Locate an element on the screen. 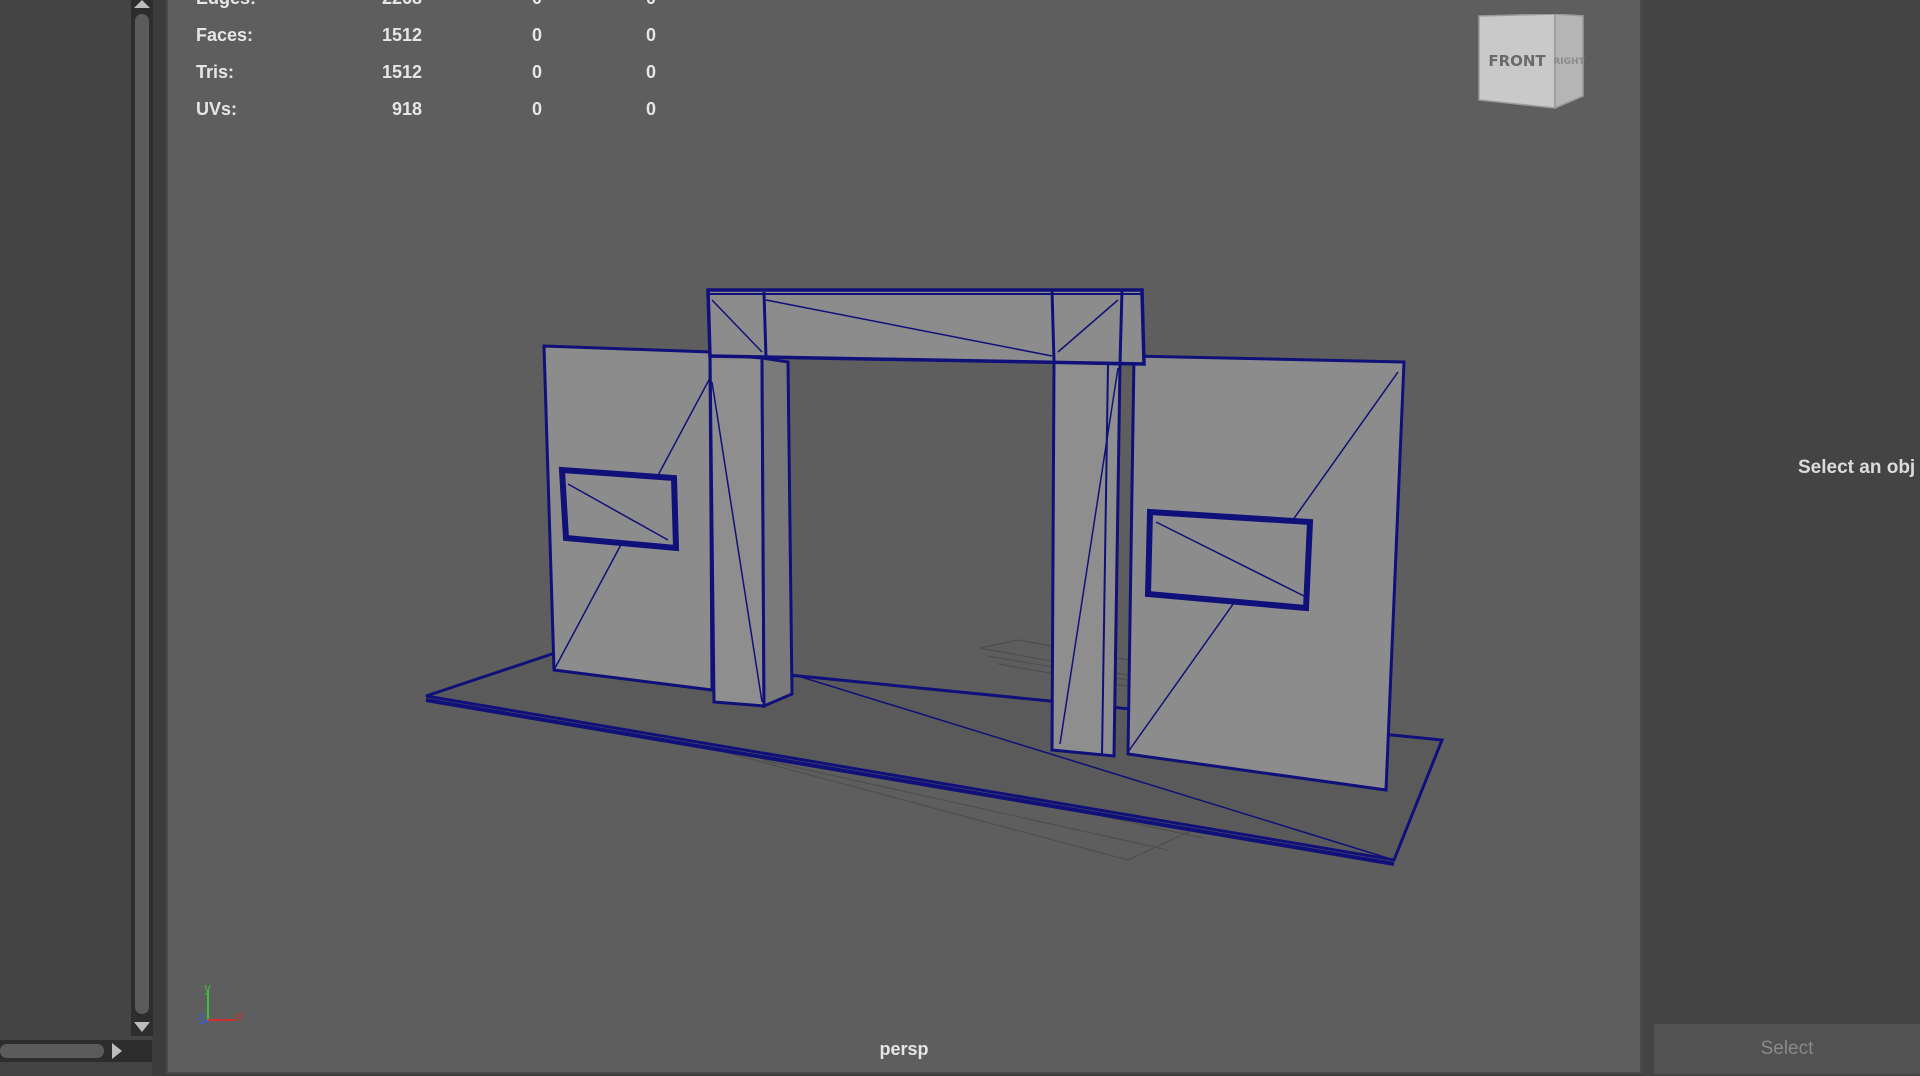  hud-row-edges: Edges: 2268 0 0 is located at coordinates (426, 6).